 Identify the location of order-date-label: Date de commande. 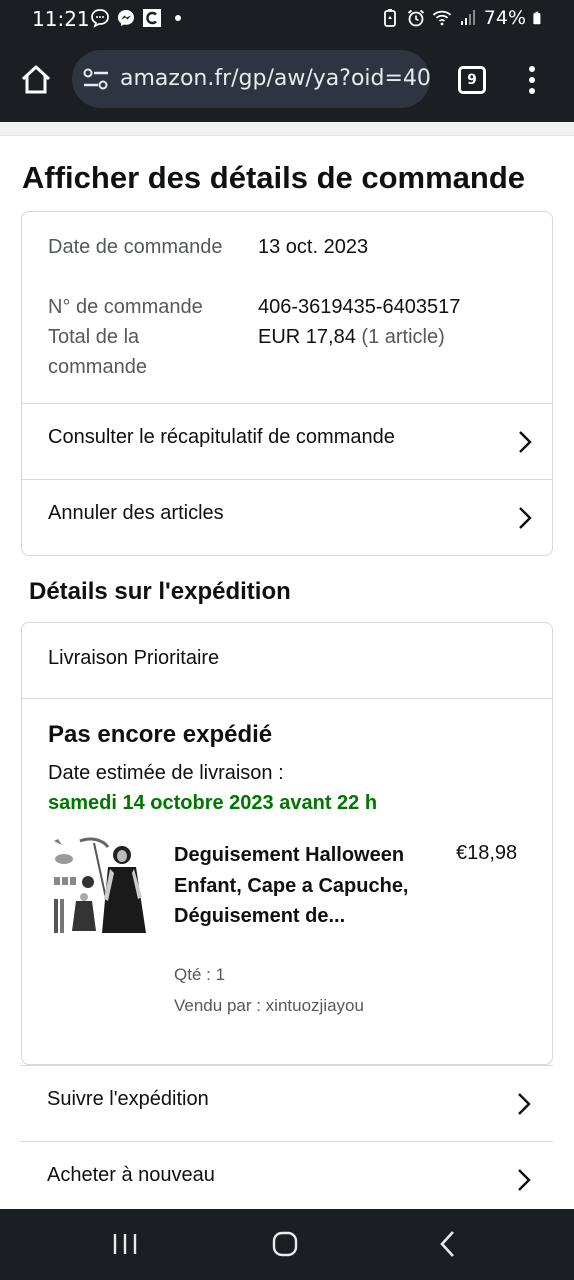
(135, 247).